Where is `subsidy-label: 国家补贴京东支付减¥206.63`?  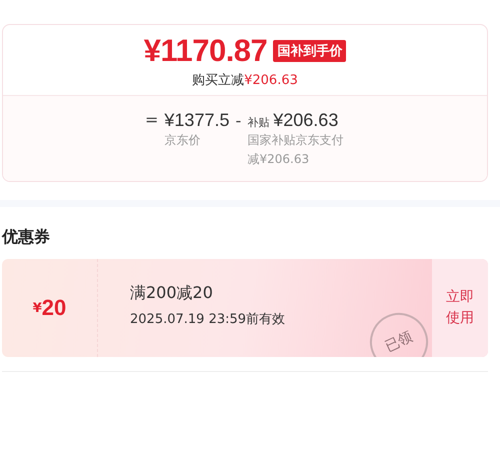
subsidy-label: 国家补贴京东支付减¥206.63 is located at coordinates (295, 150).